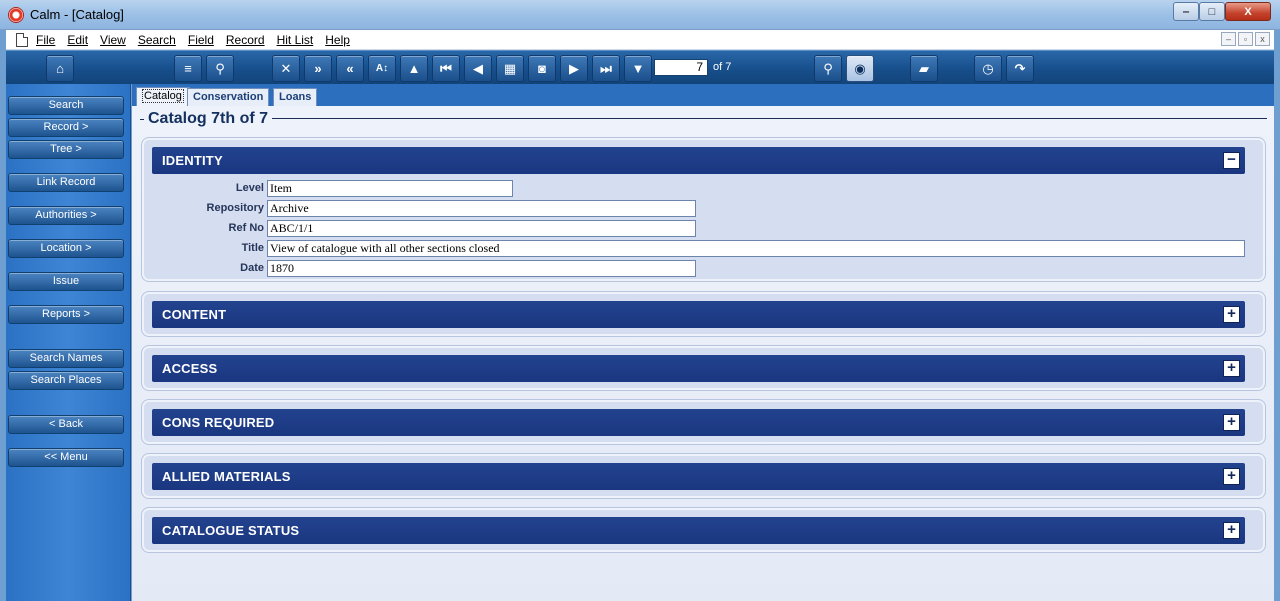 This screenshot has width=1280, height=601. What do you see at coordinates (606, 68) in the screenshot?
I see `last-record-button: ⏭` at bounding box center [606, 68].